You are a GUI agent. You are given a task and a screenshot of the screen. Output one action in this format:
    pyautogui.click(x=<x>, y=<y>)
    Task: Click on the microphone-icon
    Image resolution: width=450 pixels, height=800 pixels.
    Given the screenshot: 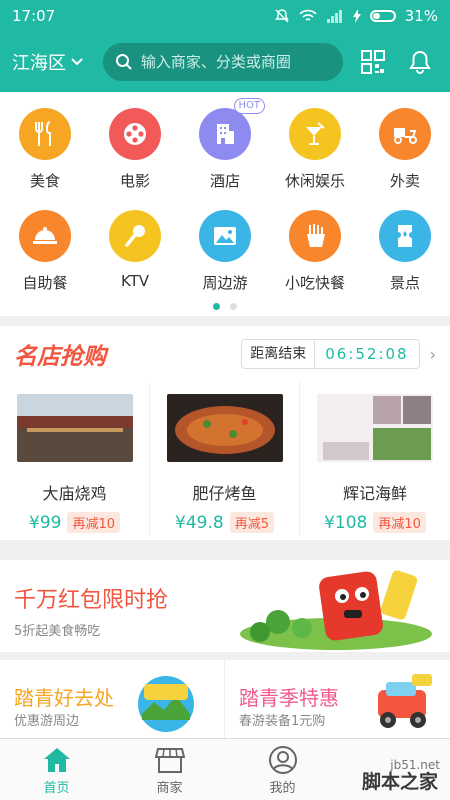 What is the action you would take?
    pyautogui.click(x=135, y=236)
    